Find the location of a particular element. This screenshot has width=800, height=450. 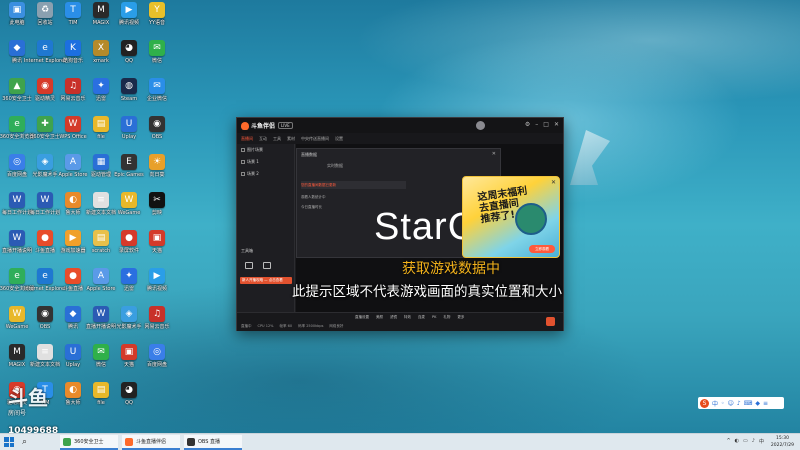

desktop-icon: e 360安全浏览器 is located at coordinates (17, 128).